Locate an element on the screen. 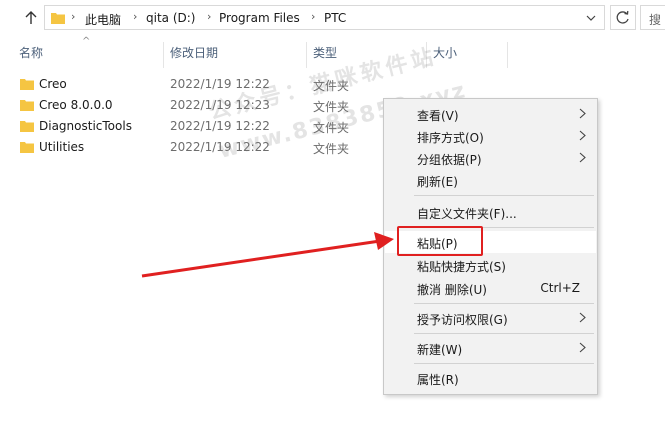 This screenshot has width=665, height=443. file-row: Utilities 2022/1/19 12:22 文件夹 is located at coordinates (190, 148).